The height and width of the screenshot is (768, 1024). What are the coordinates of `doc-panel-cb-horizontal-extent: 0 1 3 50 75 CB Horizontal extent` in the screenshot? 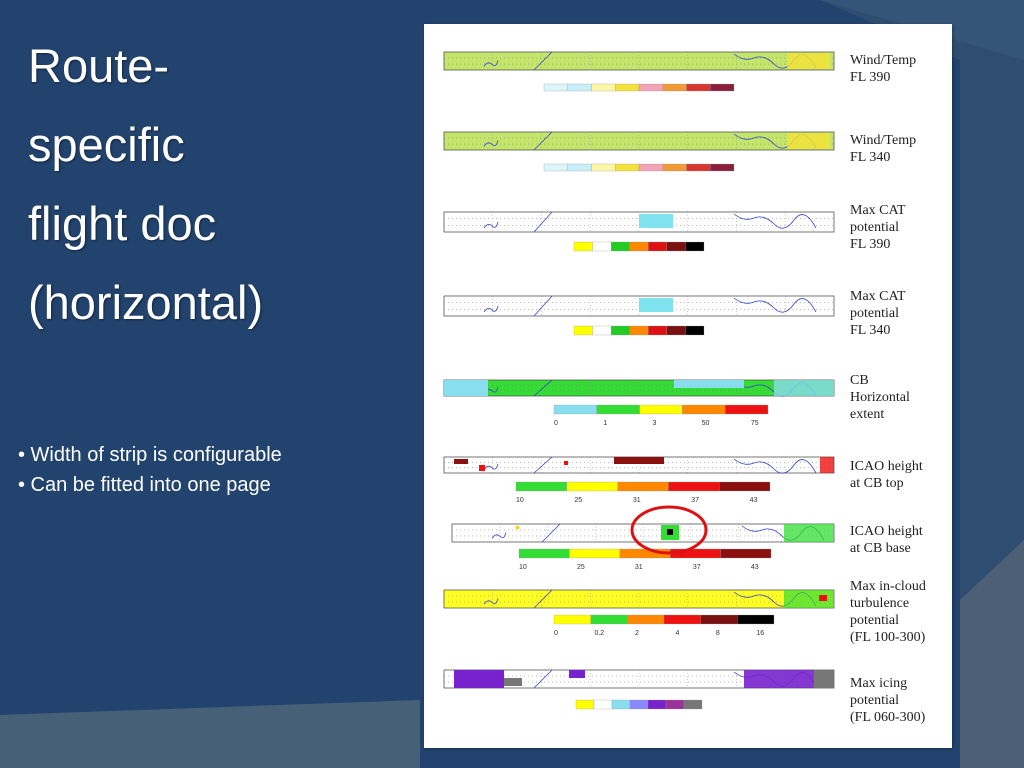 It's located at (676, 400).